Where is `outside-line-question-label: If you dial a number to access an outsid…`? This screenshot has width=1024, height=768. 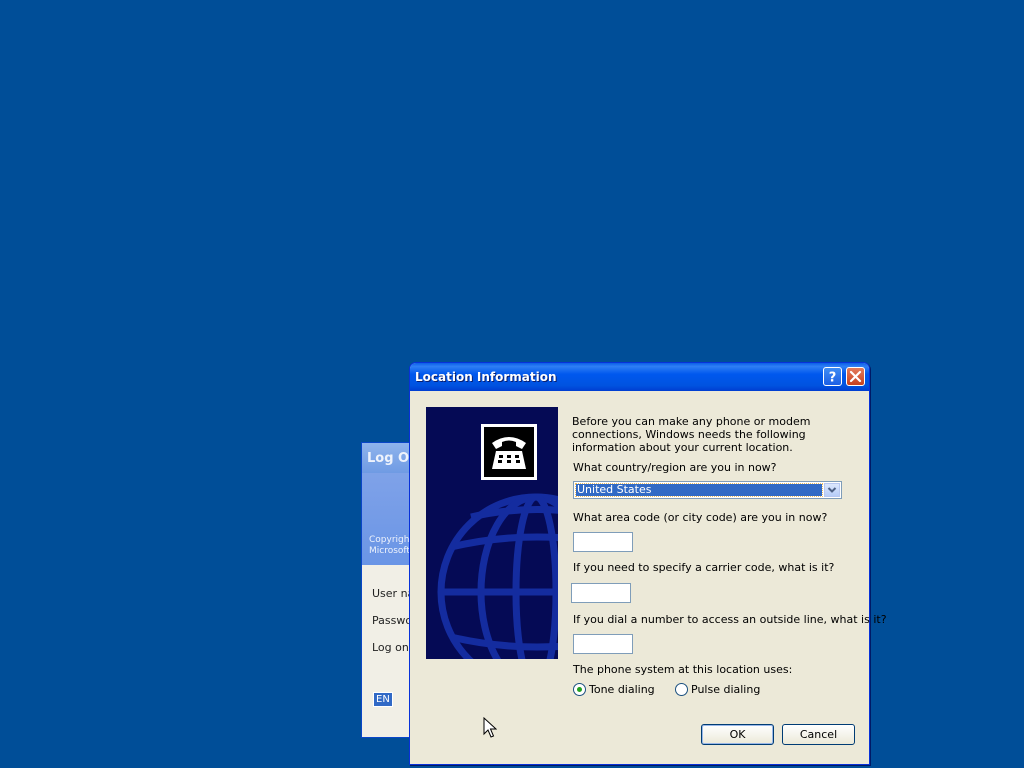
outside-line-question-label: If you dial a number to access an outsid… is located at coordinates (730, 619).